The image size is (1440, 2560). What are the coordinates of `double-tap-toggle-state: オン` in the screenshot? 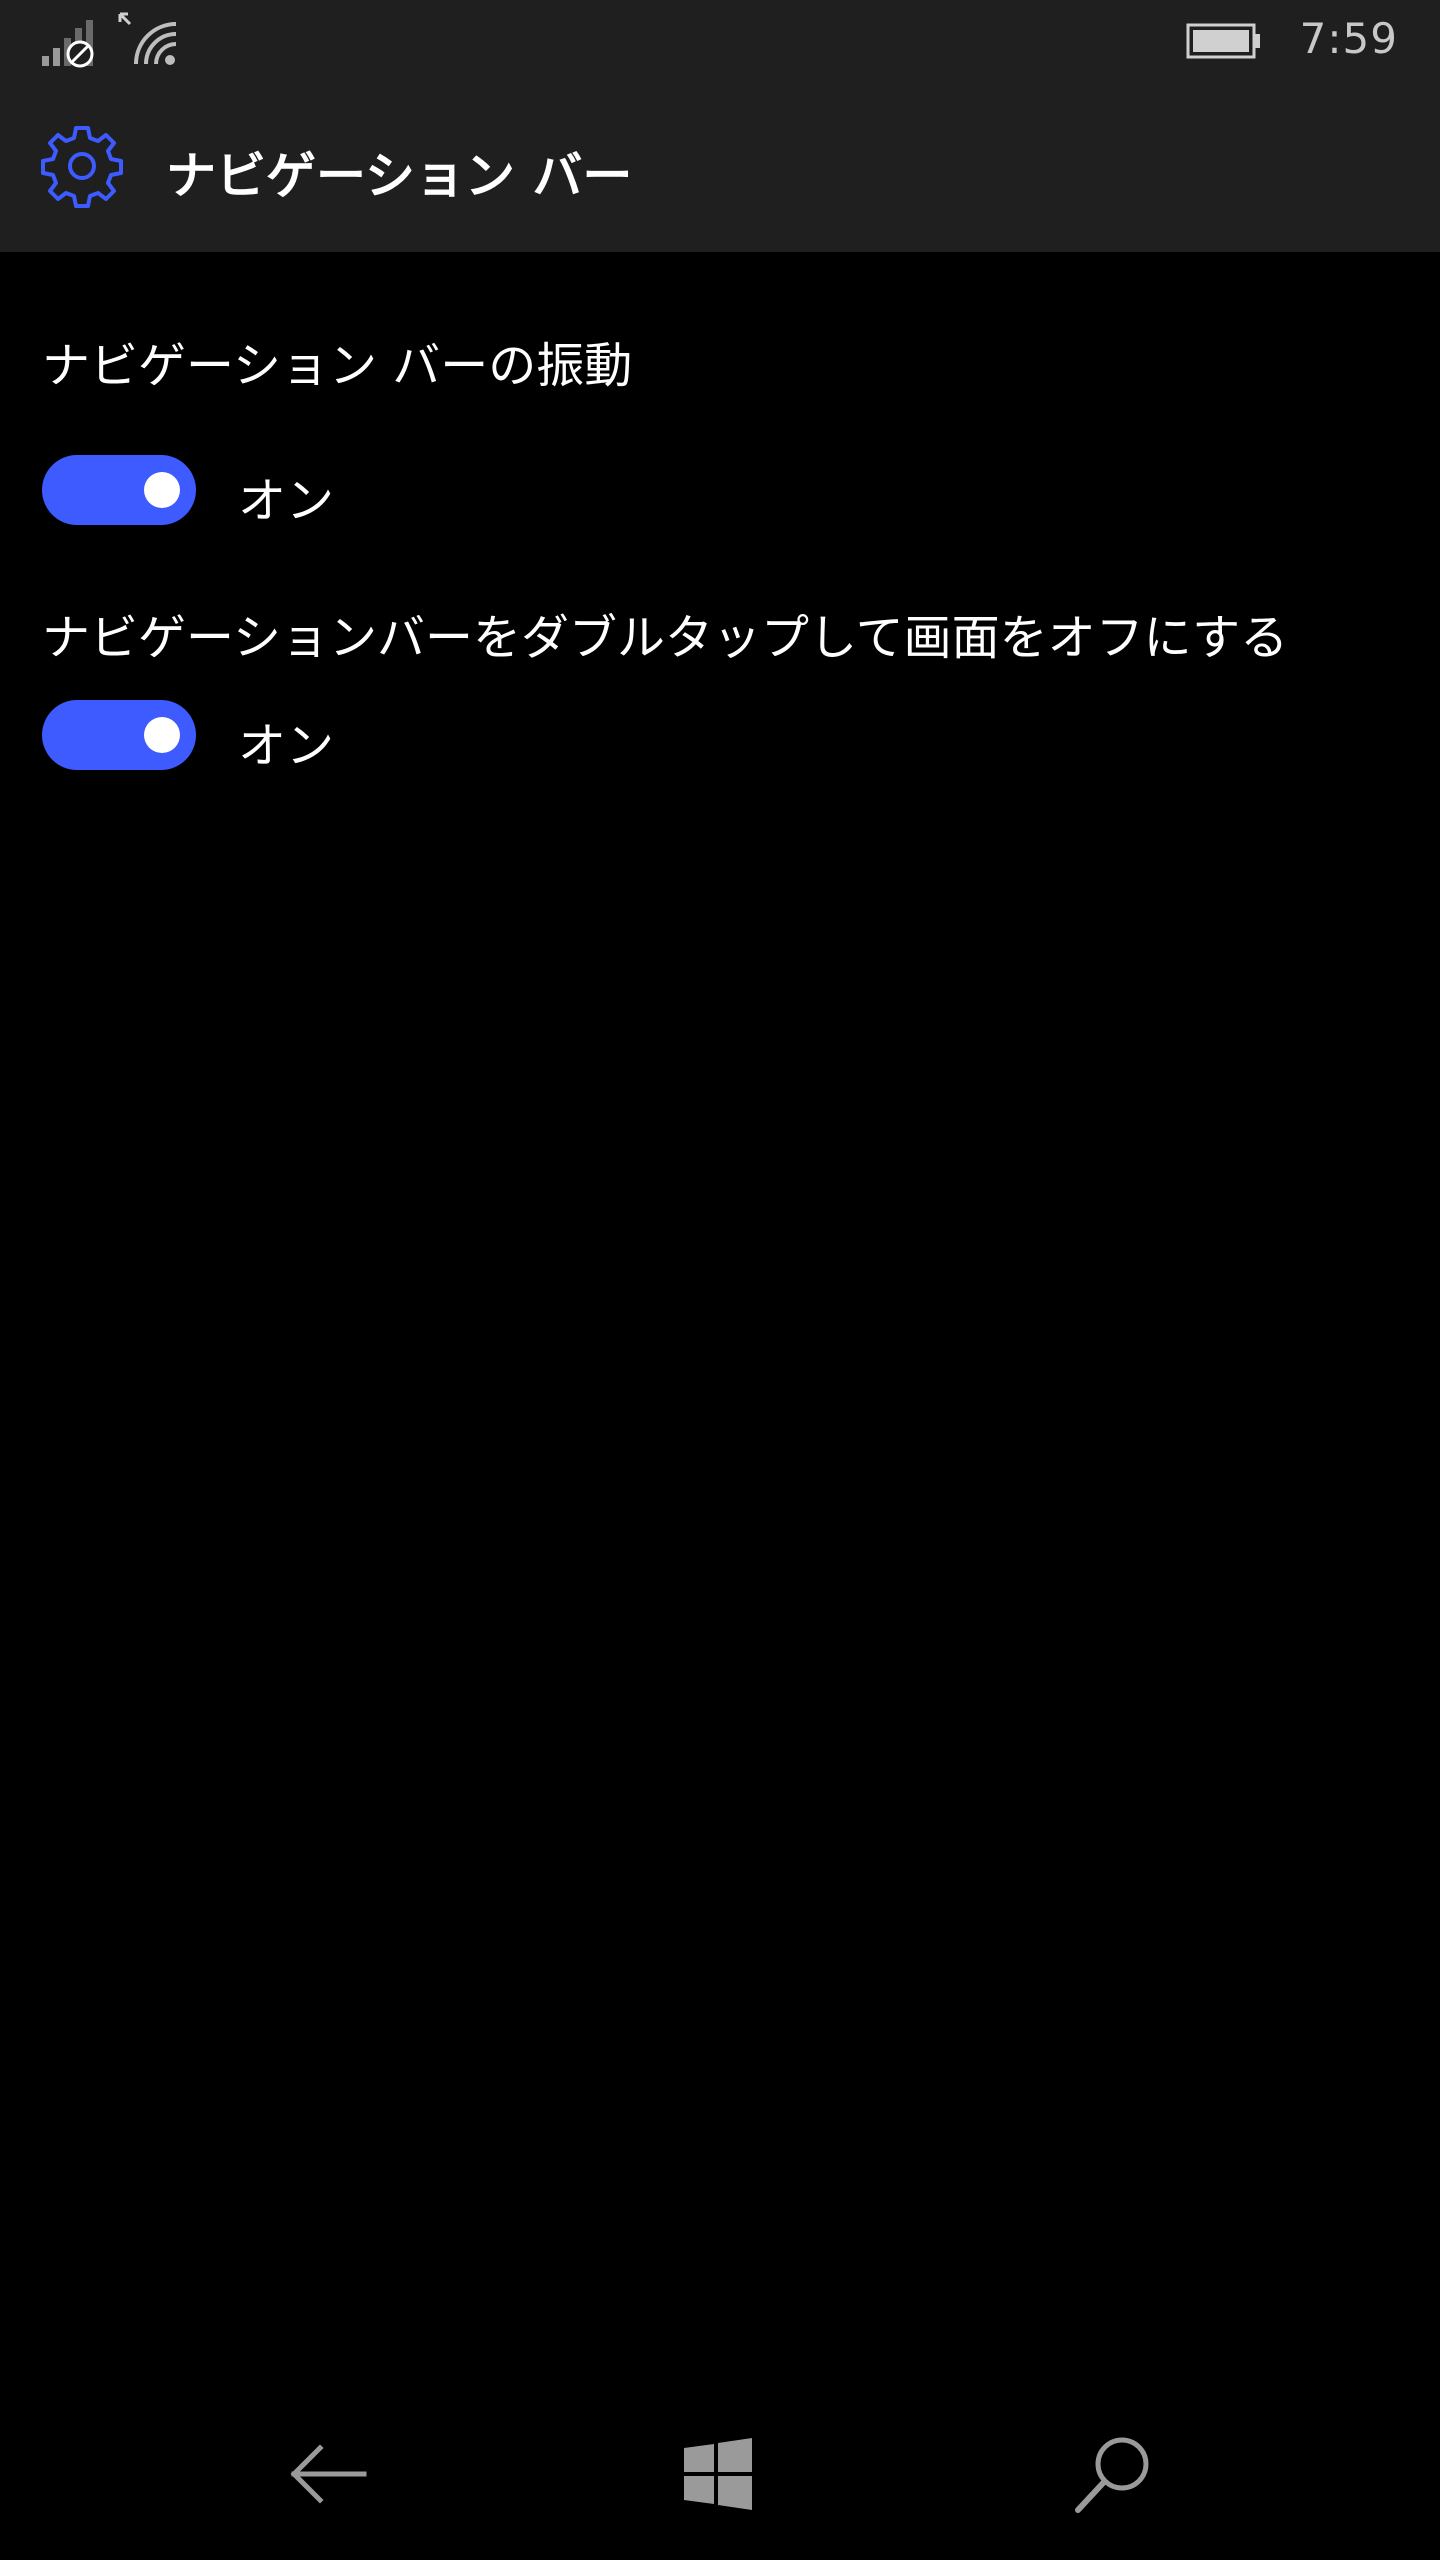 It's located at (286, 746).